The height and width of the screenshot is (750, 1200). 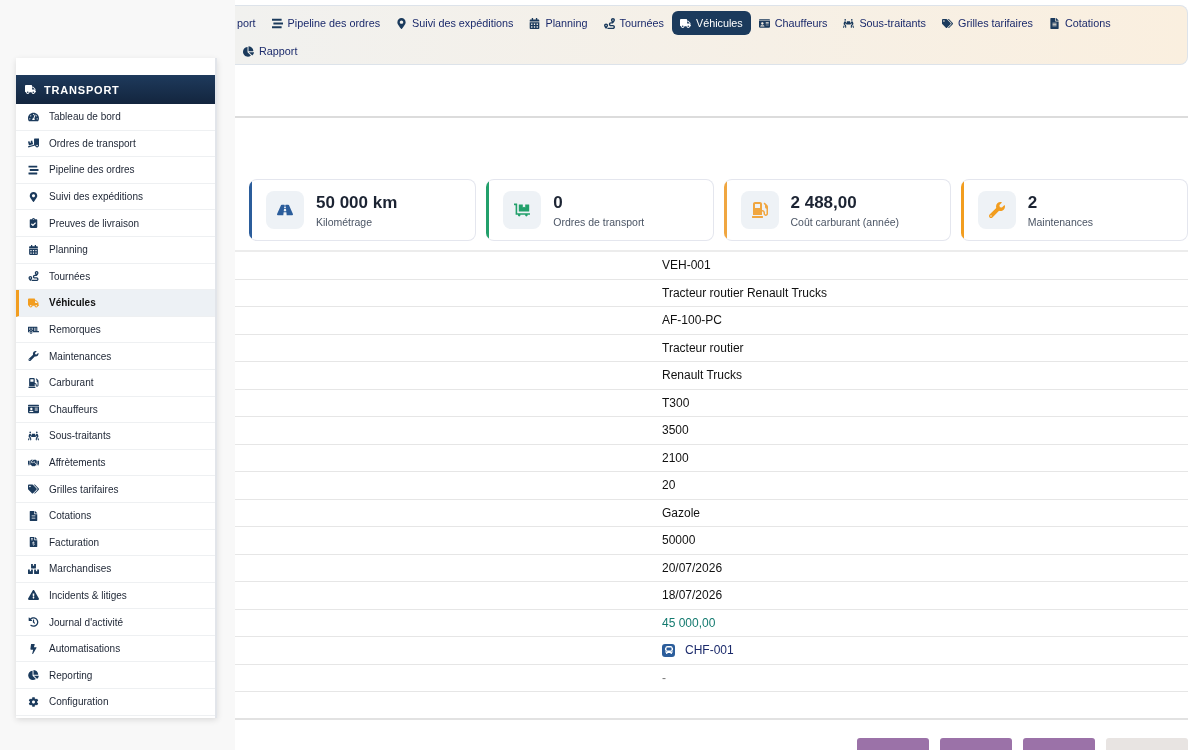 What do you see at coordinates (1060, 221) in the screenshot?
I see `stat-label: Maintenances` at bounding box center [1060, 221].